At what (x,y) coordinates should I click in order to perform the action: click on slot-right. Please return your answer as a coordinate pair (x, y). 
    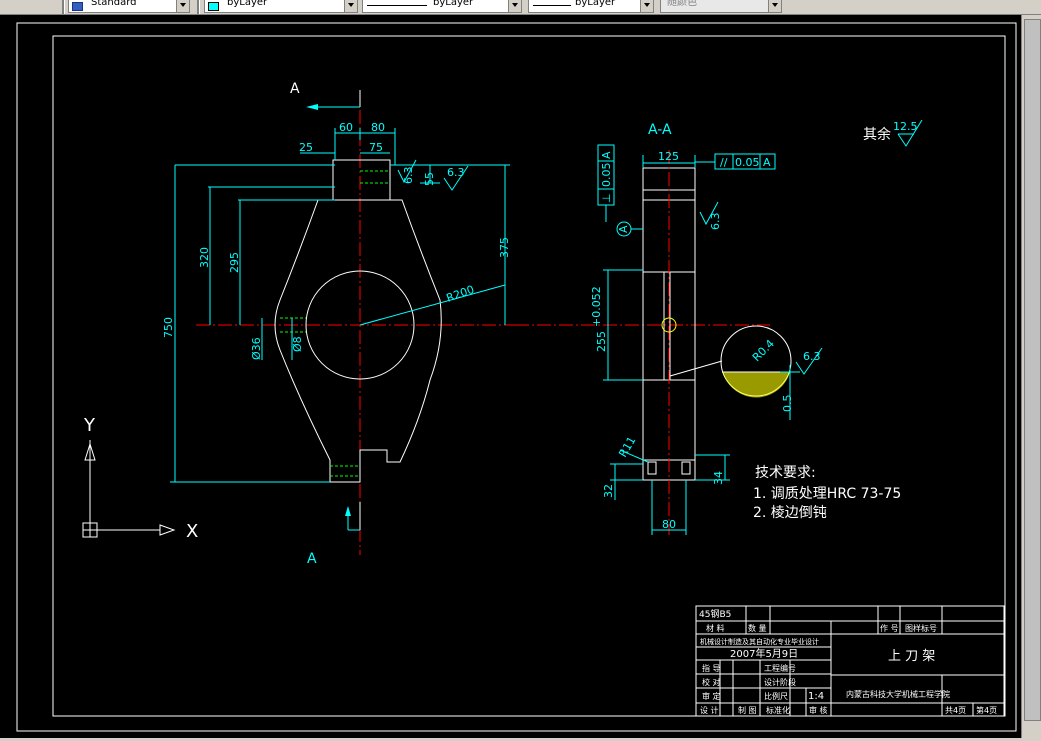
    Looking at the image, I should click on (686, 468).